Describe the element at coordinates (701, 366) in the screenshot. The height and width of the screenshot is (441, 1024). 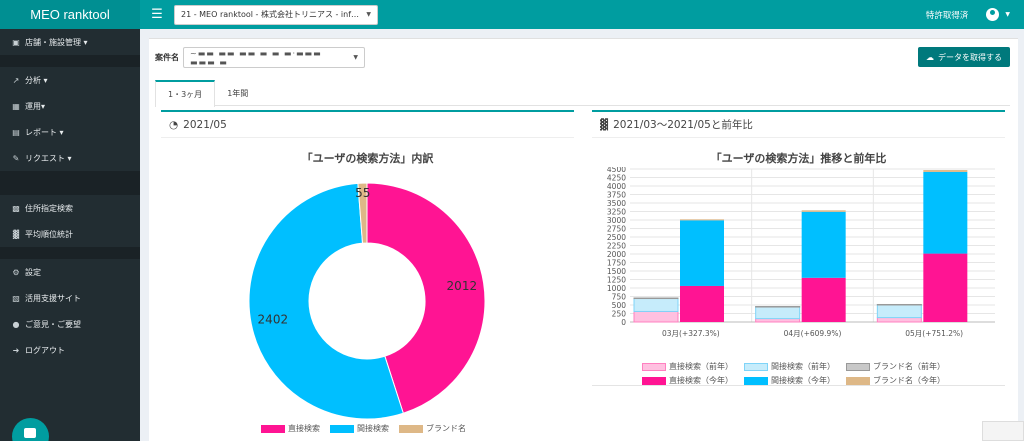
I see `legend-label: 直接検索（前年）` at that location.